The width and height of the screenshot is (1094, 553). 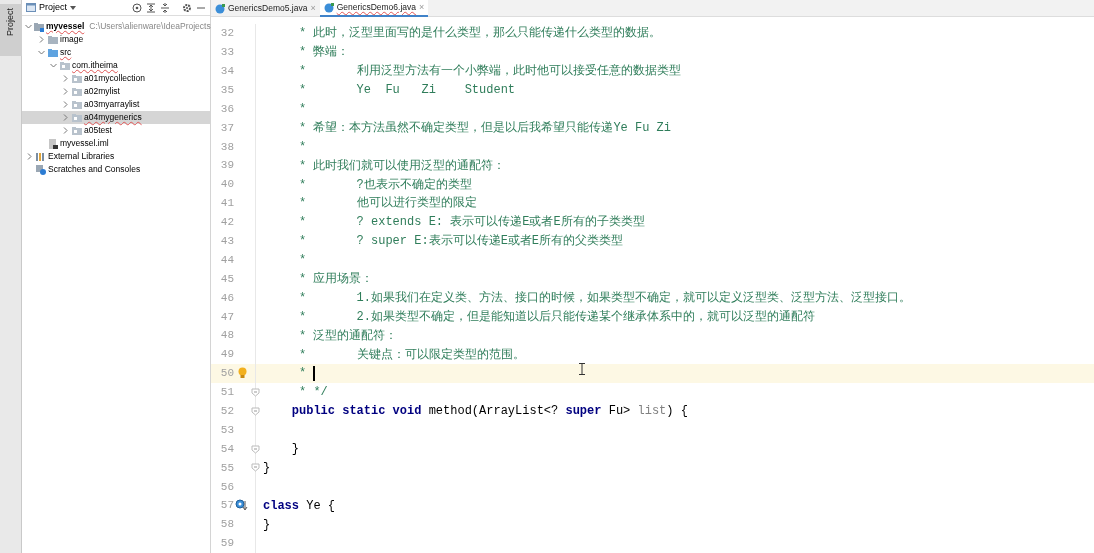 I want to click on code-line: * 1.如果我们在定义类、方法、接口的时候，如果类型不确定，就可以定义泛型类、泛型方法、泛型接口。, so click(x=605, y=298).